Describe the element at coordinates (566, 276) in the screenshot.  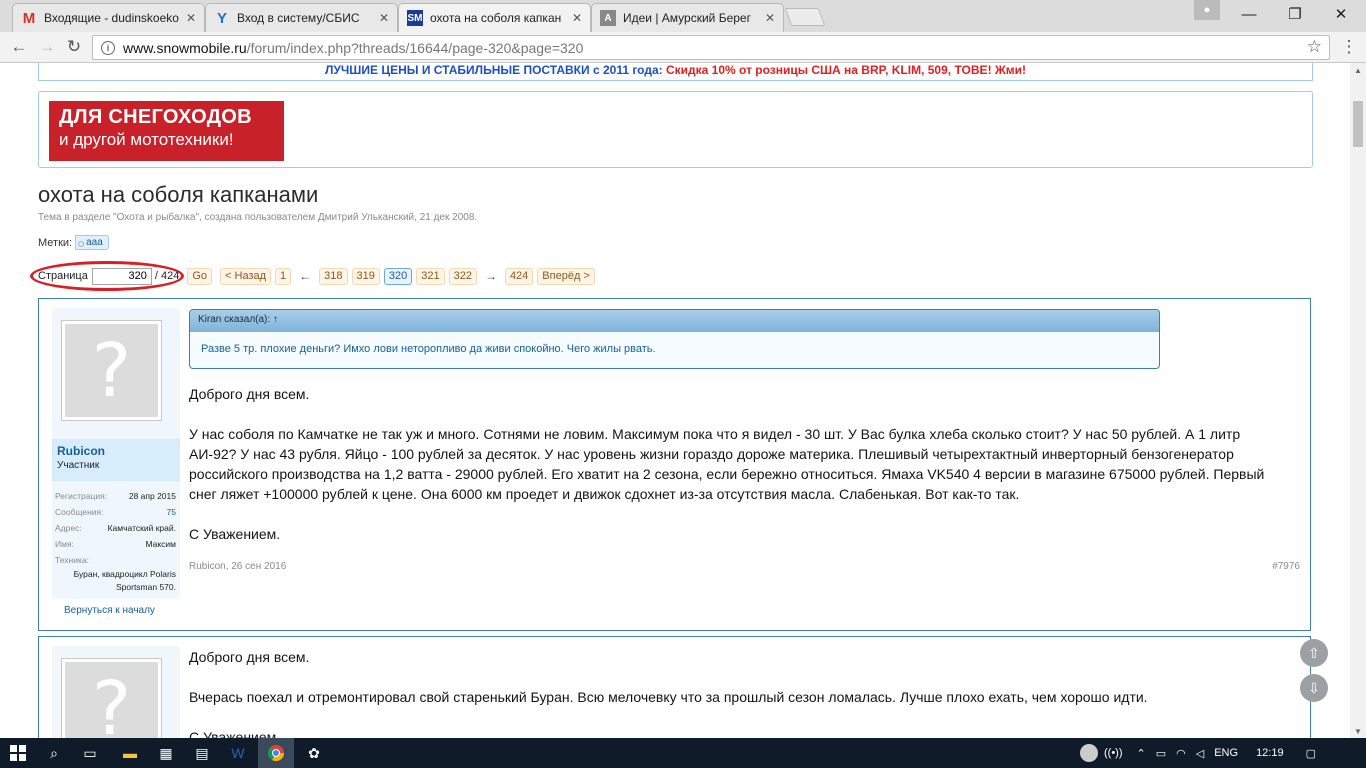
I see `next-page-button: Вперёд >` at that location.